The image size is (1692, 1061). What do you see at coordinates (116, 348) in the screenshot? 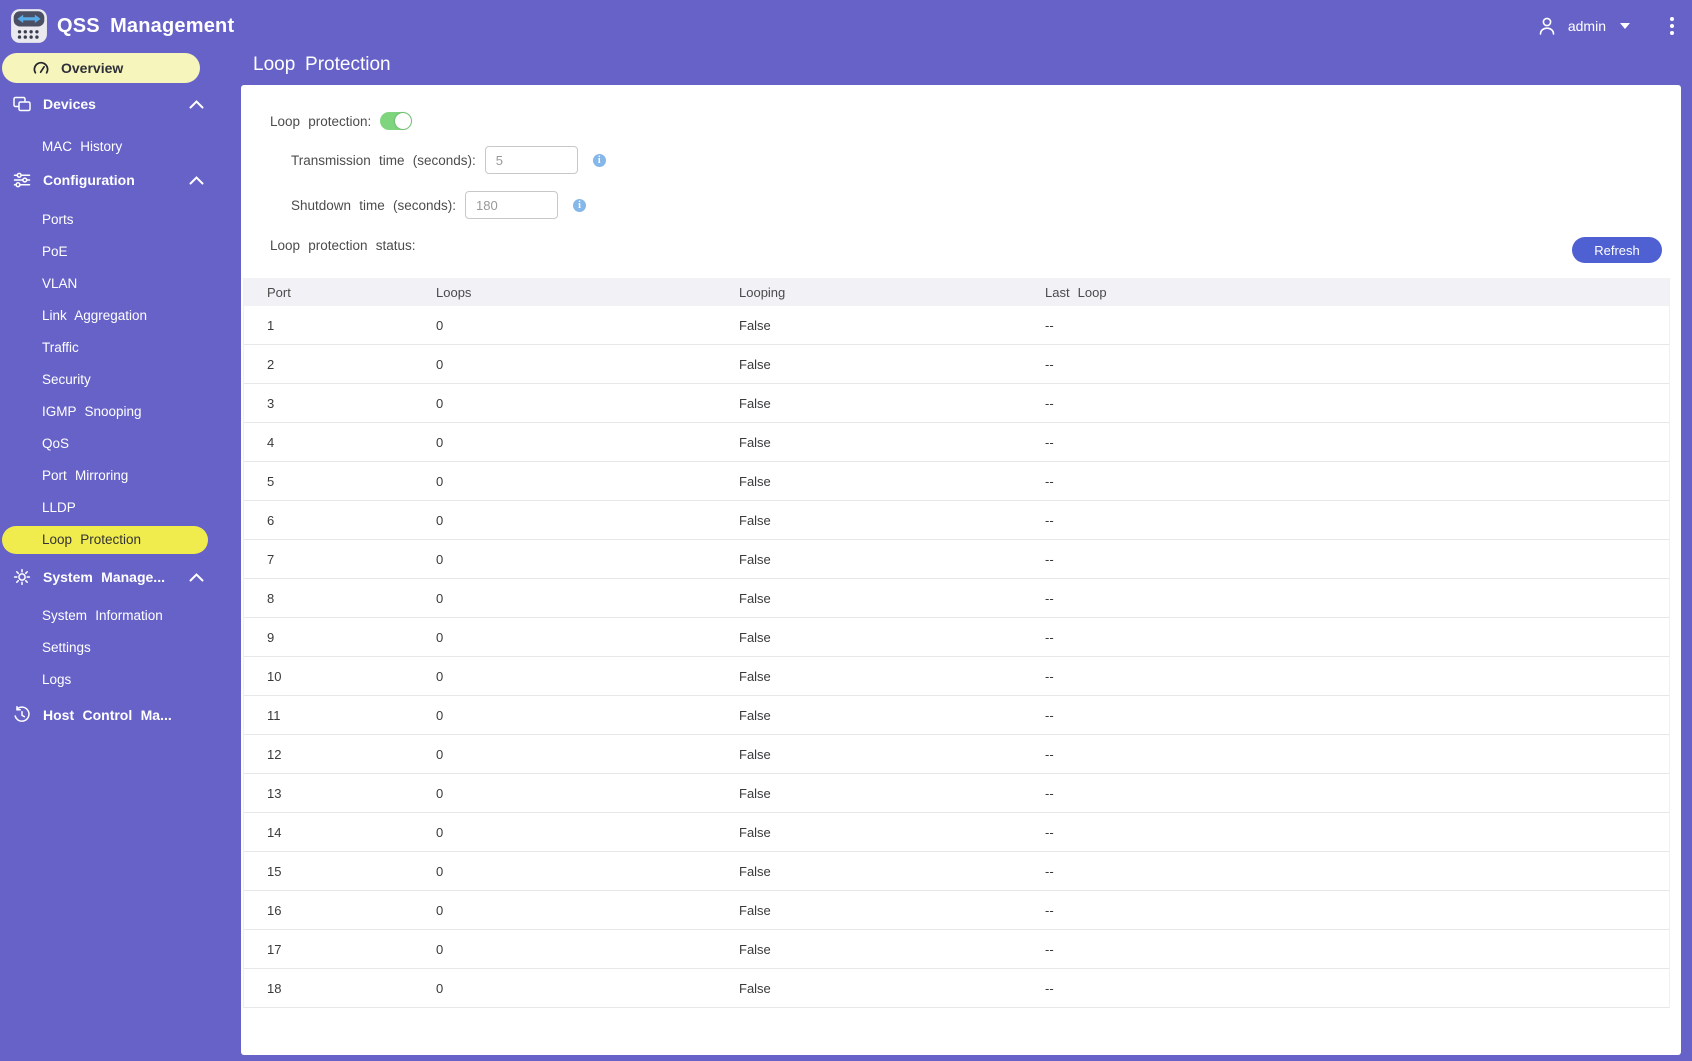
I see `sidebar-item-traffic: Traffic` at bounding box center [116, 348].